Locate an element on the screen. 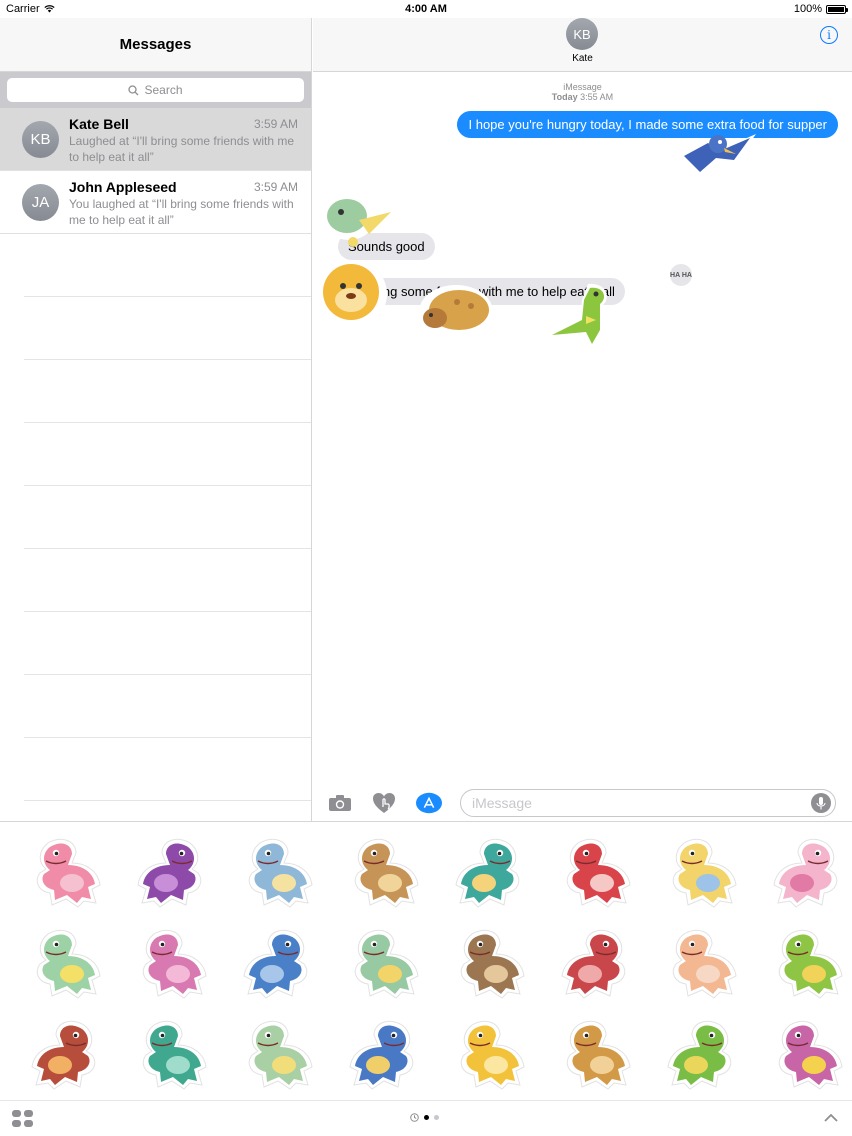 This screenshot has height=1136, width=852. message-input: iMessage is located at coordinates (648, 803).